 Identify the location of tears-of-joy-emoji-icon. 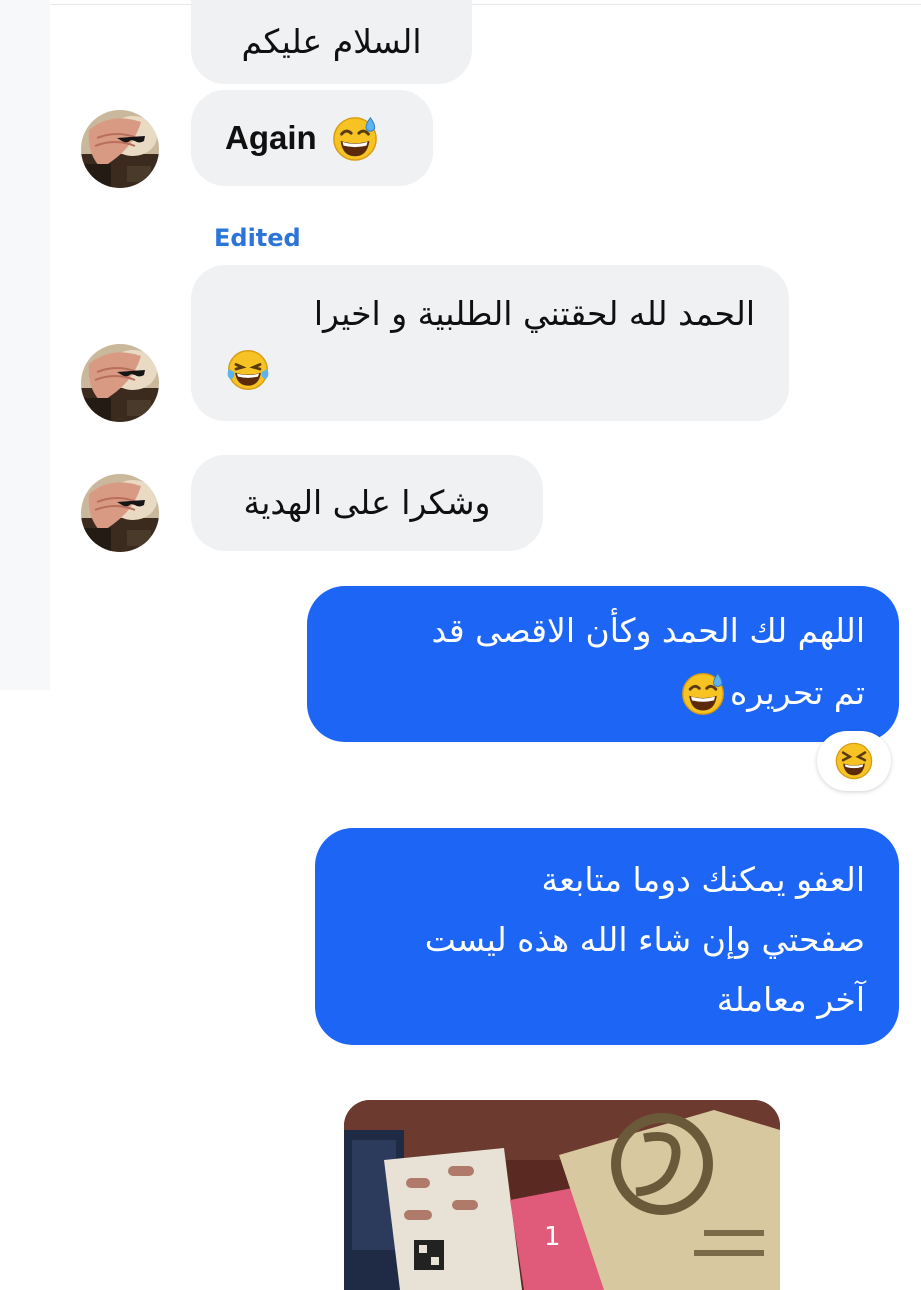
(248, 370).